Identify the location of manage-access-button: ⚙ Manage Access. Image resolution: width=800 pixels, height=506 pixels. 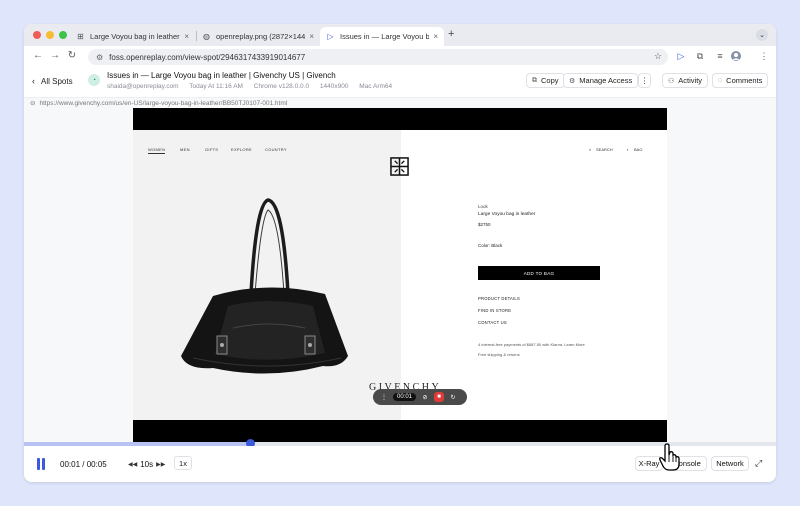
(601, 80).